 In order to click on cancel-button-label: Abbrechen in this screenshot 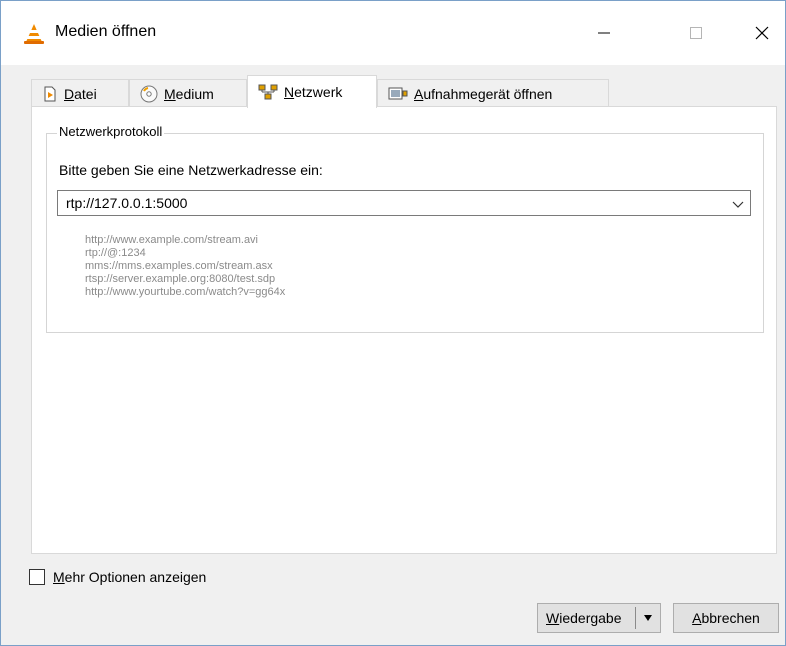, I will do `click(726, 618)`.